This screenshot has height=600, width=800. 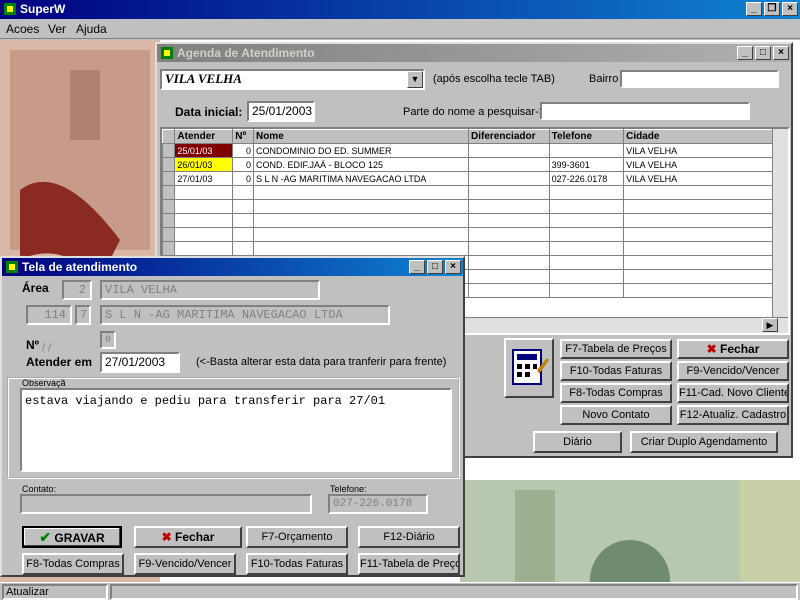 What do you see at coordinates (409, 564) in the screenshot?
I see `tela-f11-tabela-precos-button: F11-Tabela de Preço` at bounding box center [409, 564].